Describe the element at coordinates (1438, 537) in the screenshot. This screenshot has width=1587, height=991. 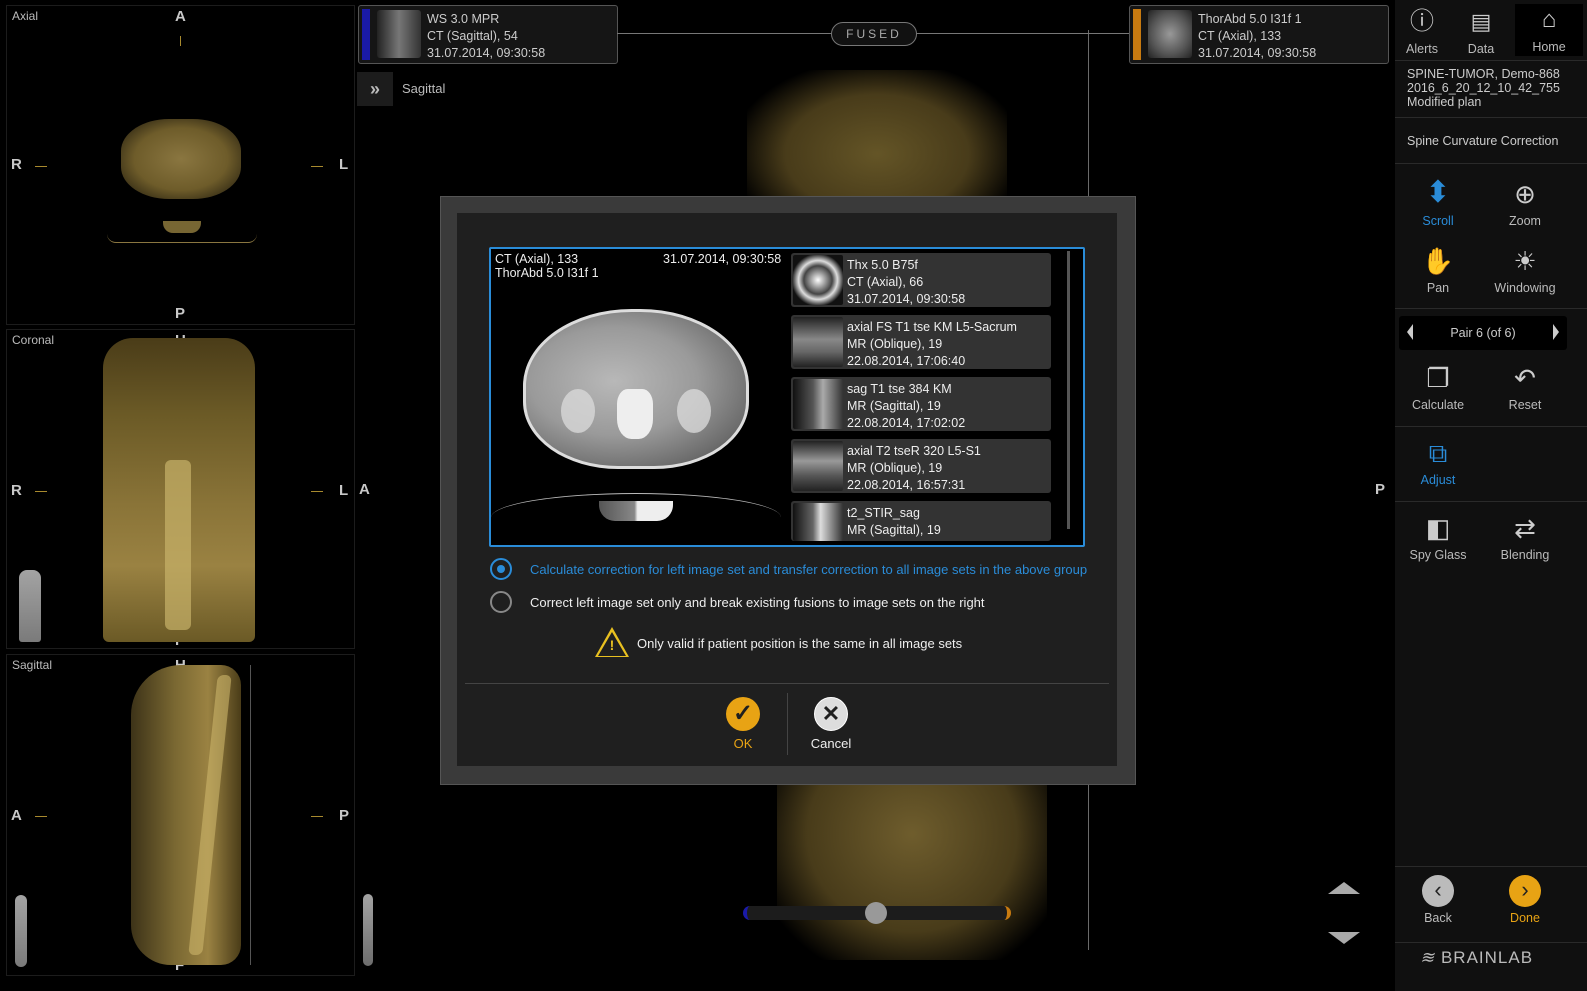
I see `spy-glass-button: ◧ Spy Glass` at that location.